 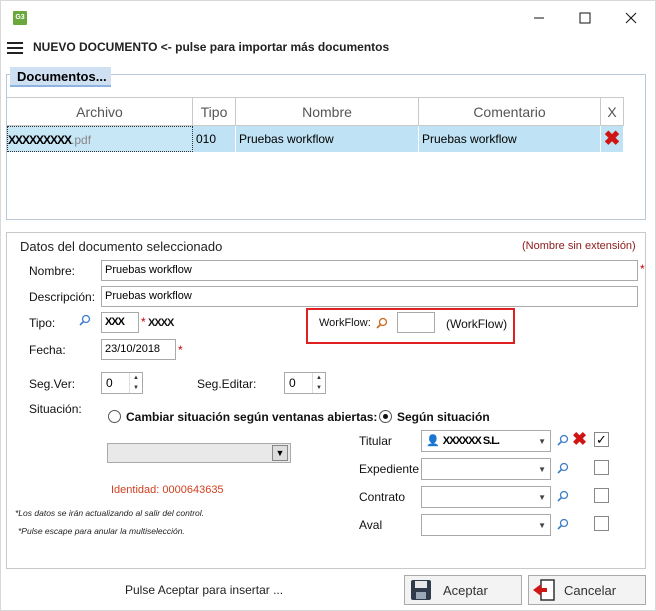 What do you see at coordinates (612, 139) in the screenshot?
I see `delete-row-icon: ✖` at bounding box center [612, 139].